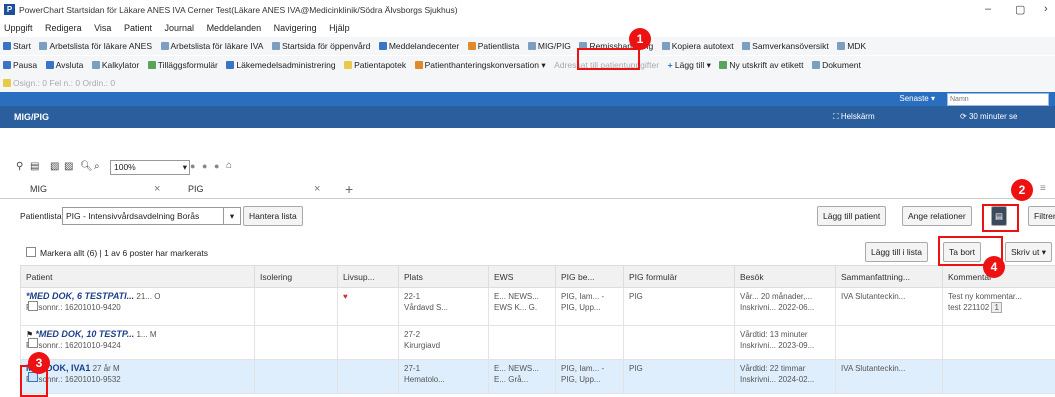  I want to click on counters-text: Osign.: 0 Fel n.: 0 Ordin.: 0, so click(64, 83).